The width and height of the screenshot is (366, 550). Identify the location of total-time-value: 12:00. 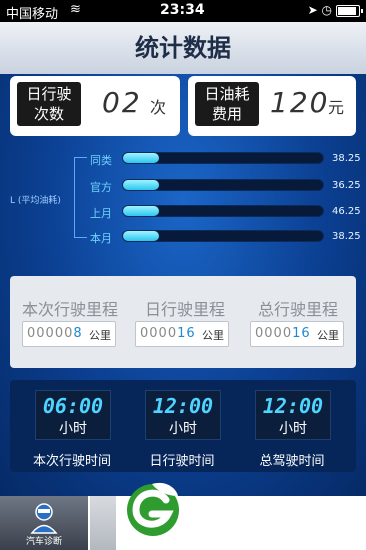
(293, 406).